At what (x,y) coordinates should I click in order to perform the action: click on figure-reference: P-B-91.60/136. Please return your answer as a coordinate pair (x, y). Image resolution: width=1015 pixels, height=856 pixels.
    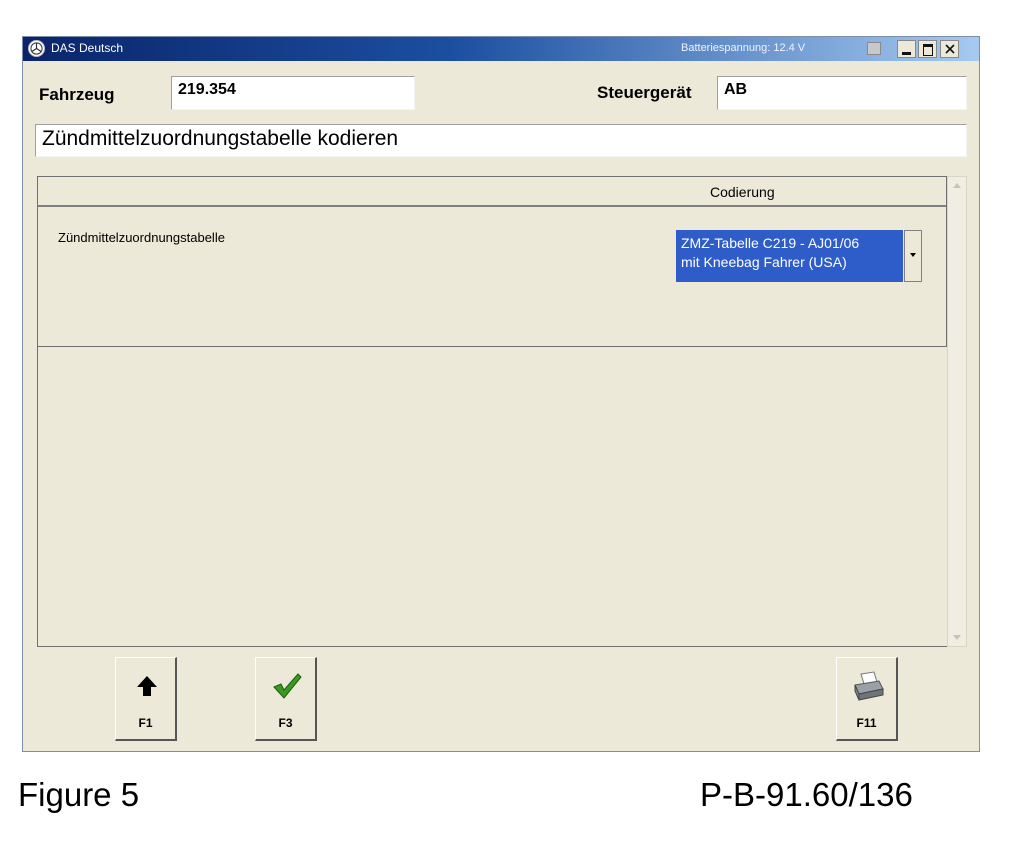
    Looking at the image, I should click on (806, 794).